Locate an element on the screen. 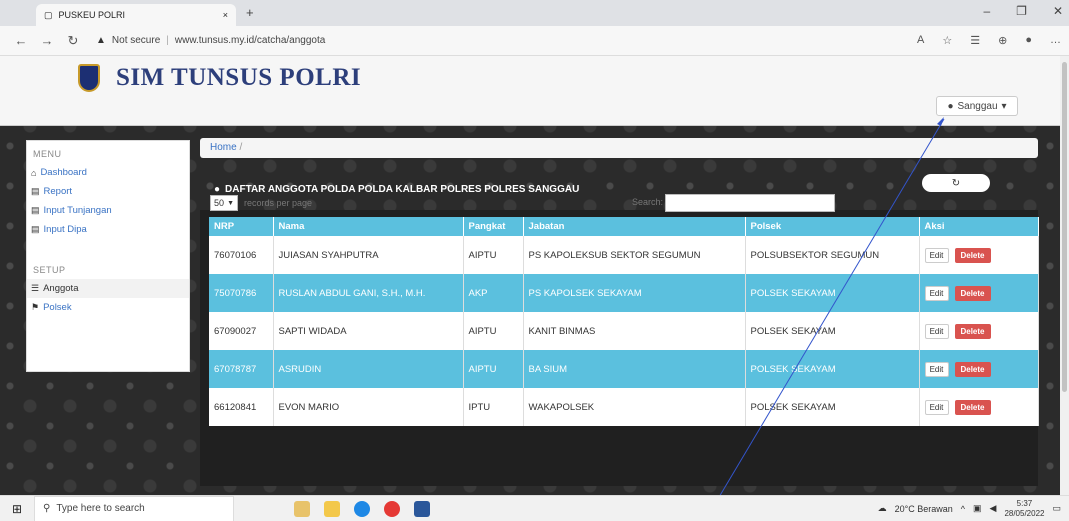 This screenshot has height=521, width=1069. chevron-down-icon: ▼ is located at coordinates (230, 203).